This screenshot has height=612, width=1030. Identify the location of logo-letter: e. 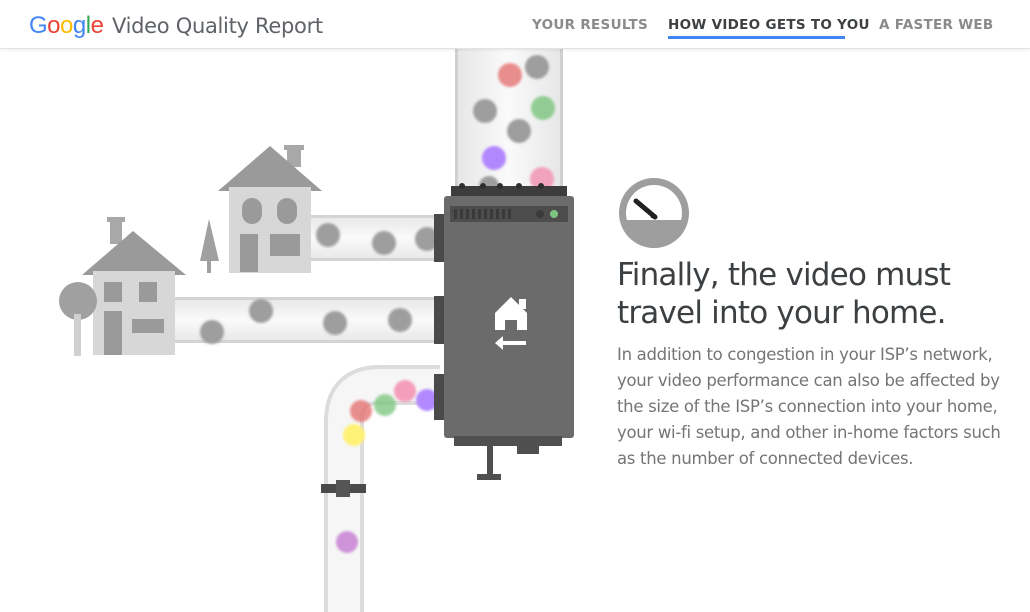
(97, 25).